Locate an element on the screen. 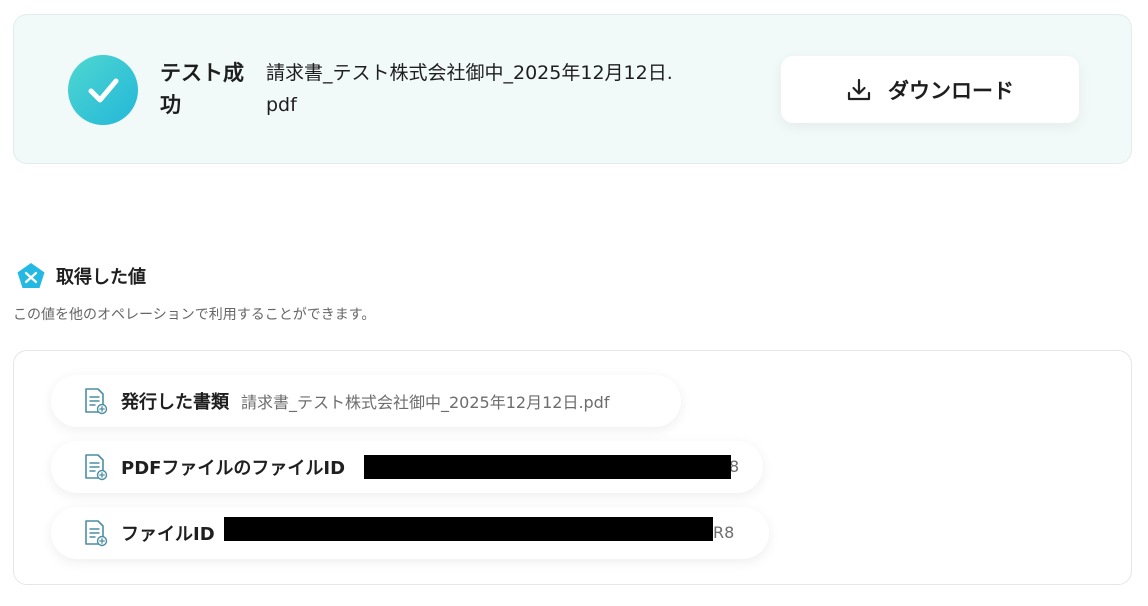 This screenshot has width=1148, height=606. value-item-issued-document: 発行した書類 請求書_テスト株式会社御中_2025年12月12日.pdf is located at coordinates (366, 401).